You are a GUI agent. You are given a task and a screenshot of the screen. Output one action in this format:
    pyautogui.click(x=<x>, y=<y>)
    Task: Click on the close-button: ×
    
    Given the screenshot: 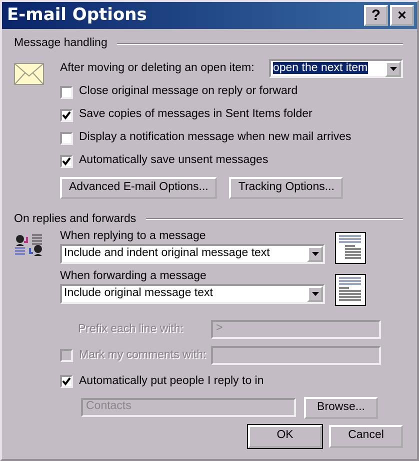 What is the action you would take?
    pyautogui.click(x=402, y=15)
    